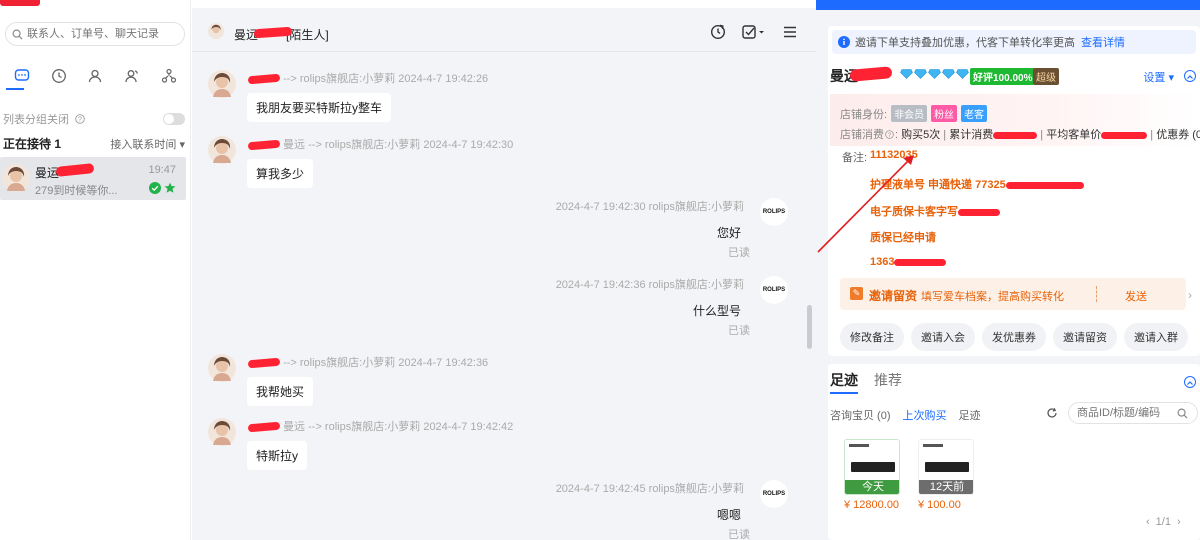  What do you see at coordinates (1148, 522) in the screenshot?
I see `prev-page-icon: ‹` at bounding box center [1148, 522].